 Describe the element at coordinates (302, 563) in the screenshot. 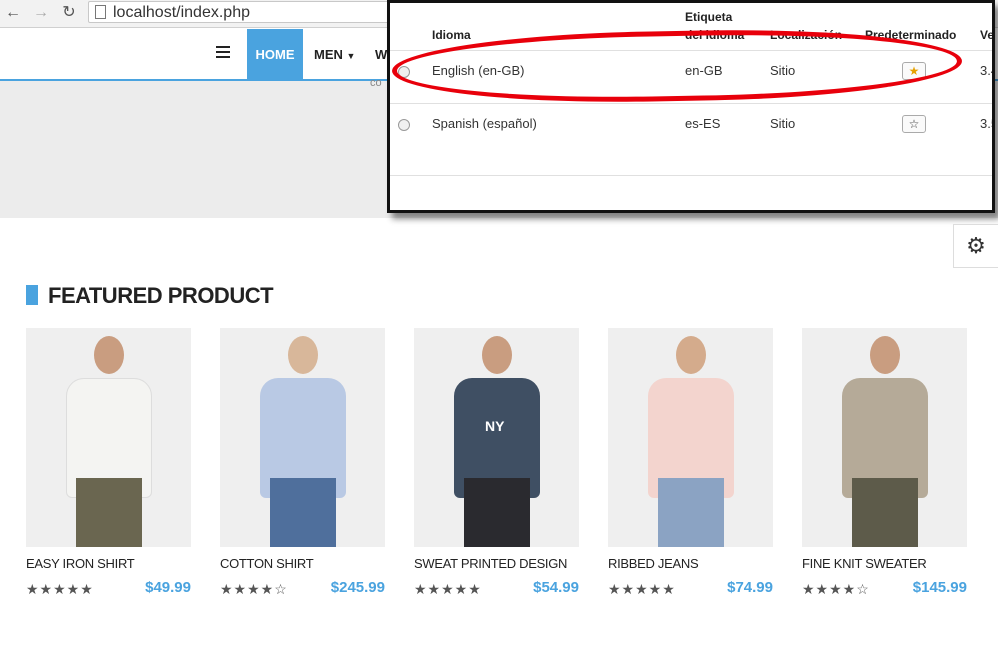

I see `product-name: COTTON SHIRT` at that location.